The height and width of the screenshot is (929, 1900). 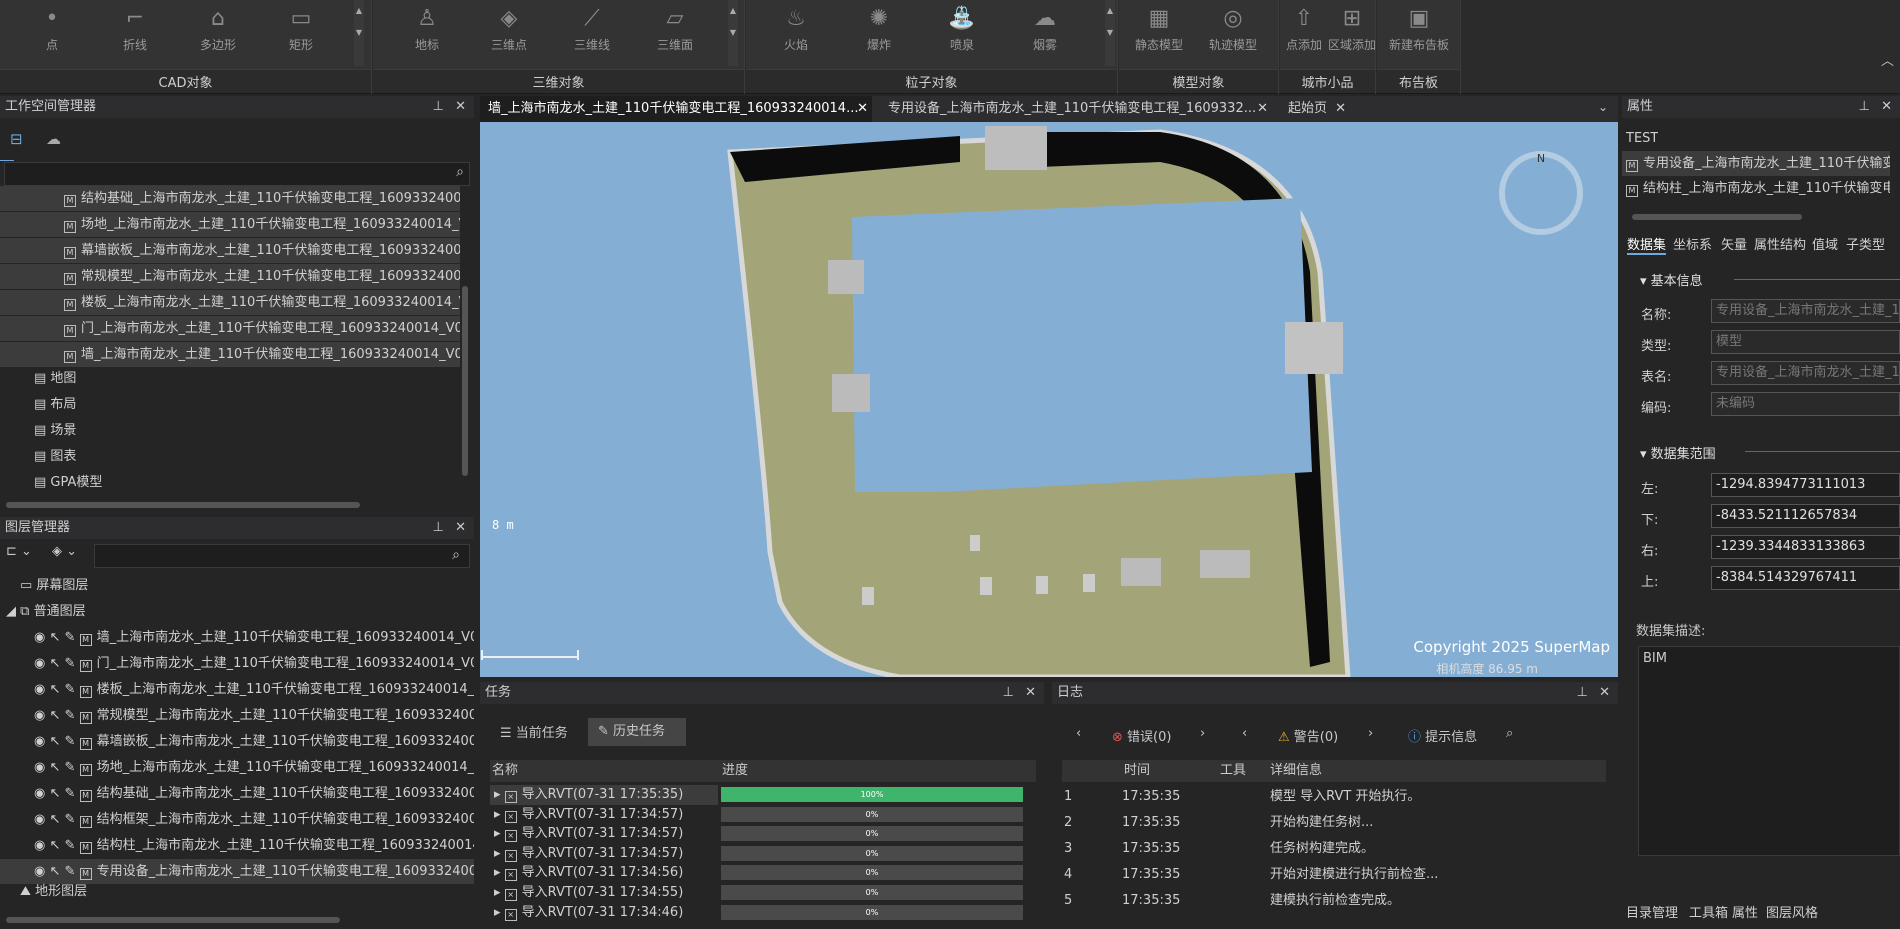 I want to click on prop-tree-item: M 结构柱_上海市南龙水_土建_110千伏输变电, so click(x=1758, y=188).